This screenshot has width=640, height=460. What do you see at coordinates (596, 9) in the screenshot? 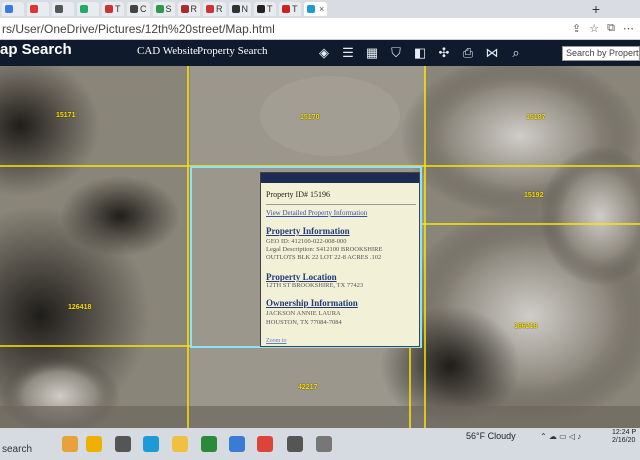
I see `new-tab-button: +` at bounding box center [596, 9].